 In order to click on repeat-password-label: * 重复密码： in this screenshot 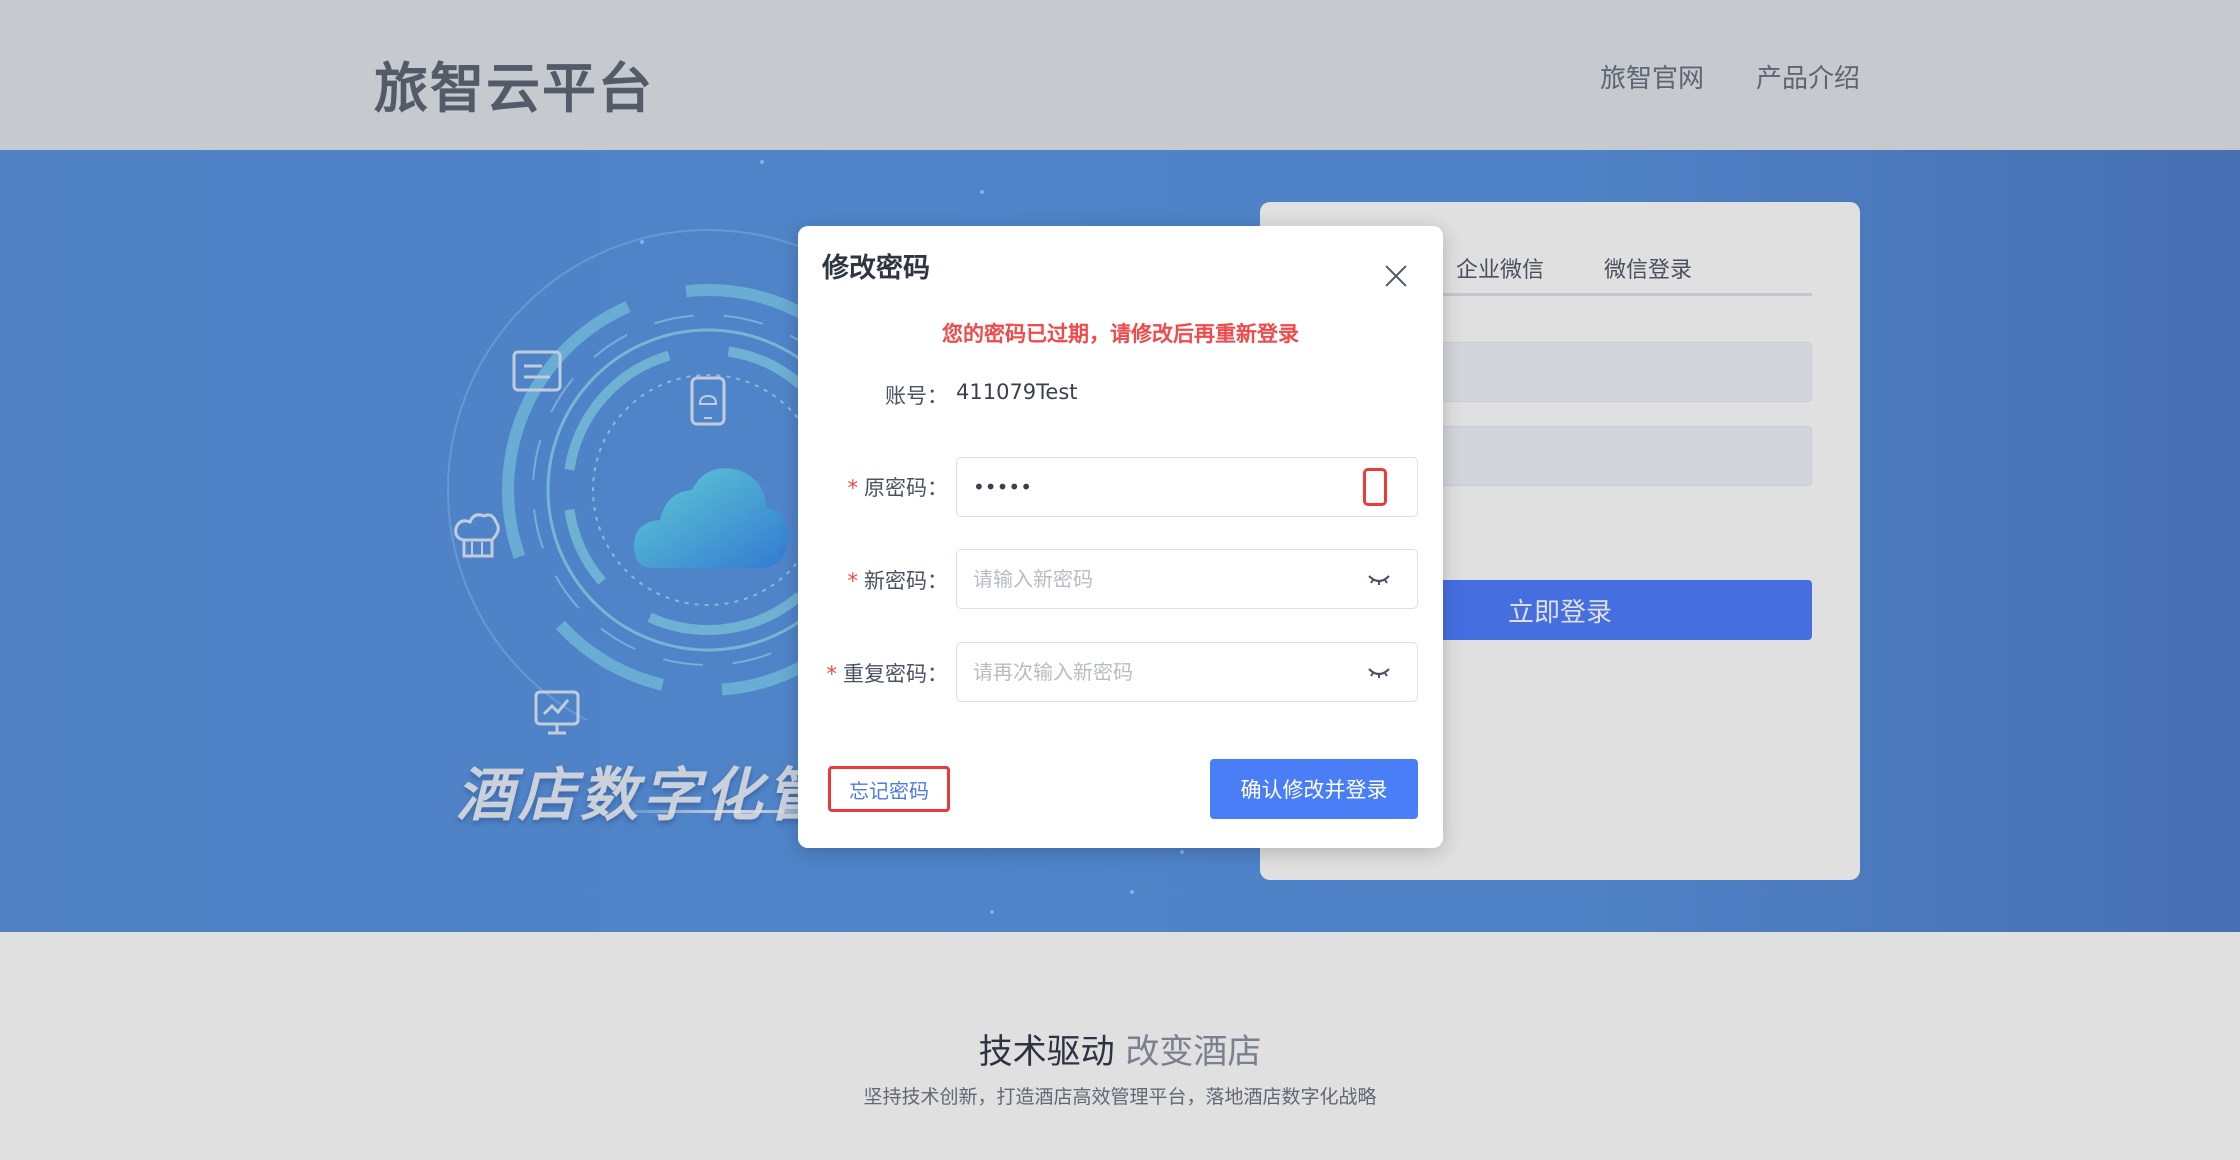, I will do `click(888, 673)`.